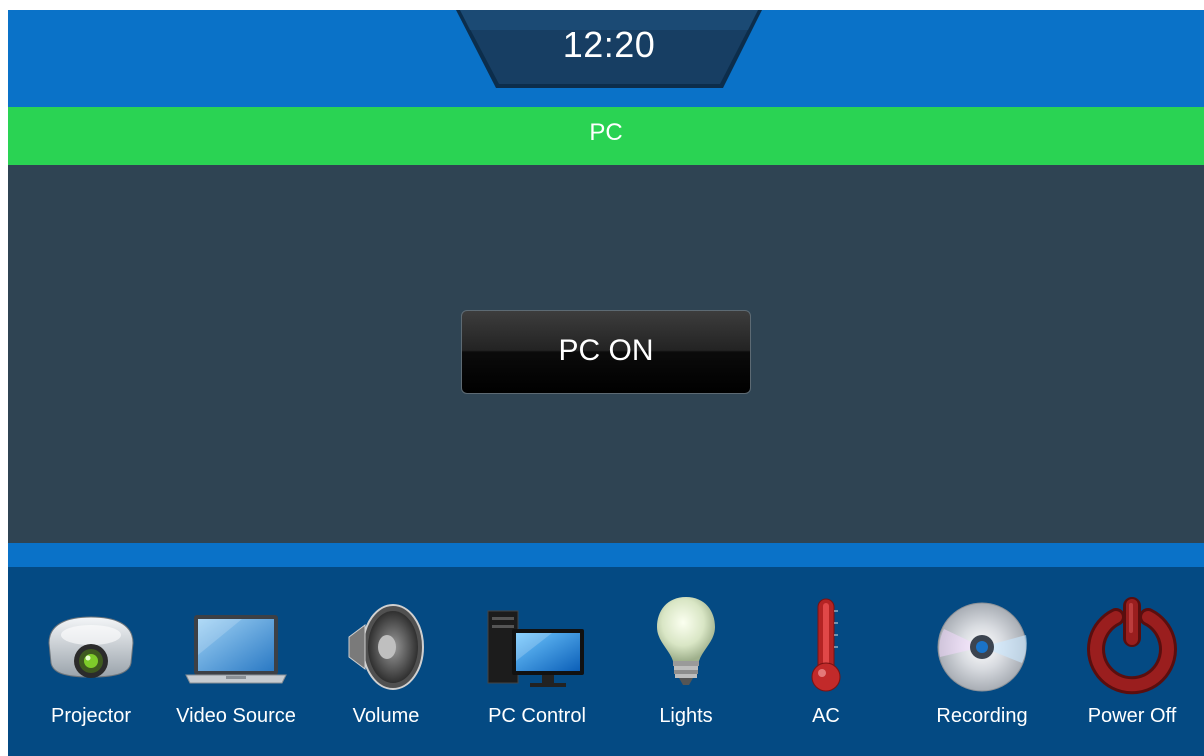  Describe the element at coordinates (1132, 646) in the screenshot. I see `power-icon` at that location.